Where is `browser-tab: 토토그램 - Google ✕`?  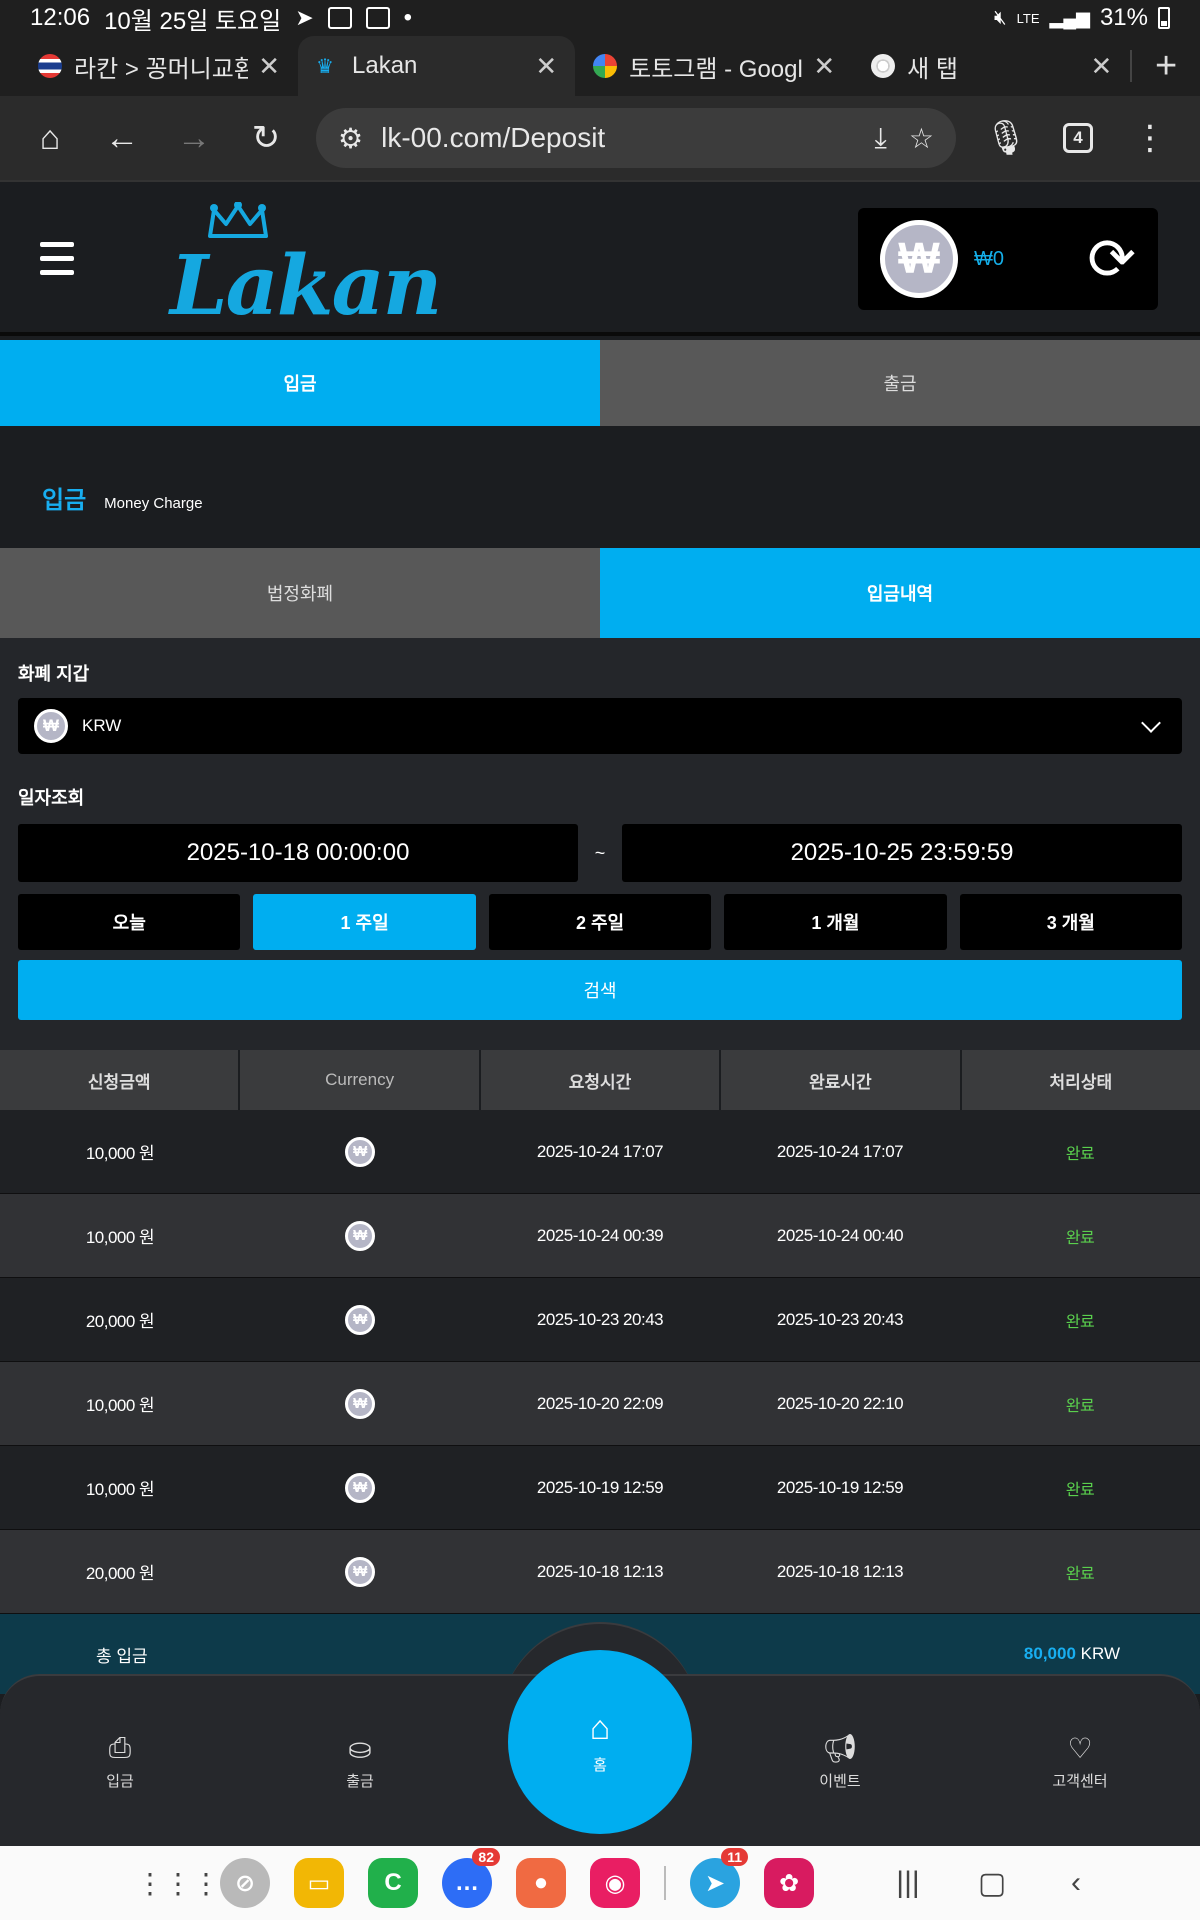
browser-tab: 토토그램 - Google ✕ is located at coordinates (714, 66).